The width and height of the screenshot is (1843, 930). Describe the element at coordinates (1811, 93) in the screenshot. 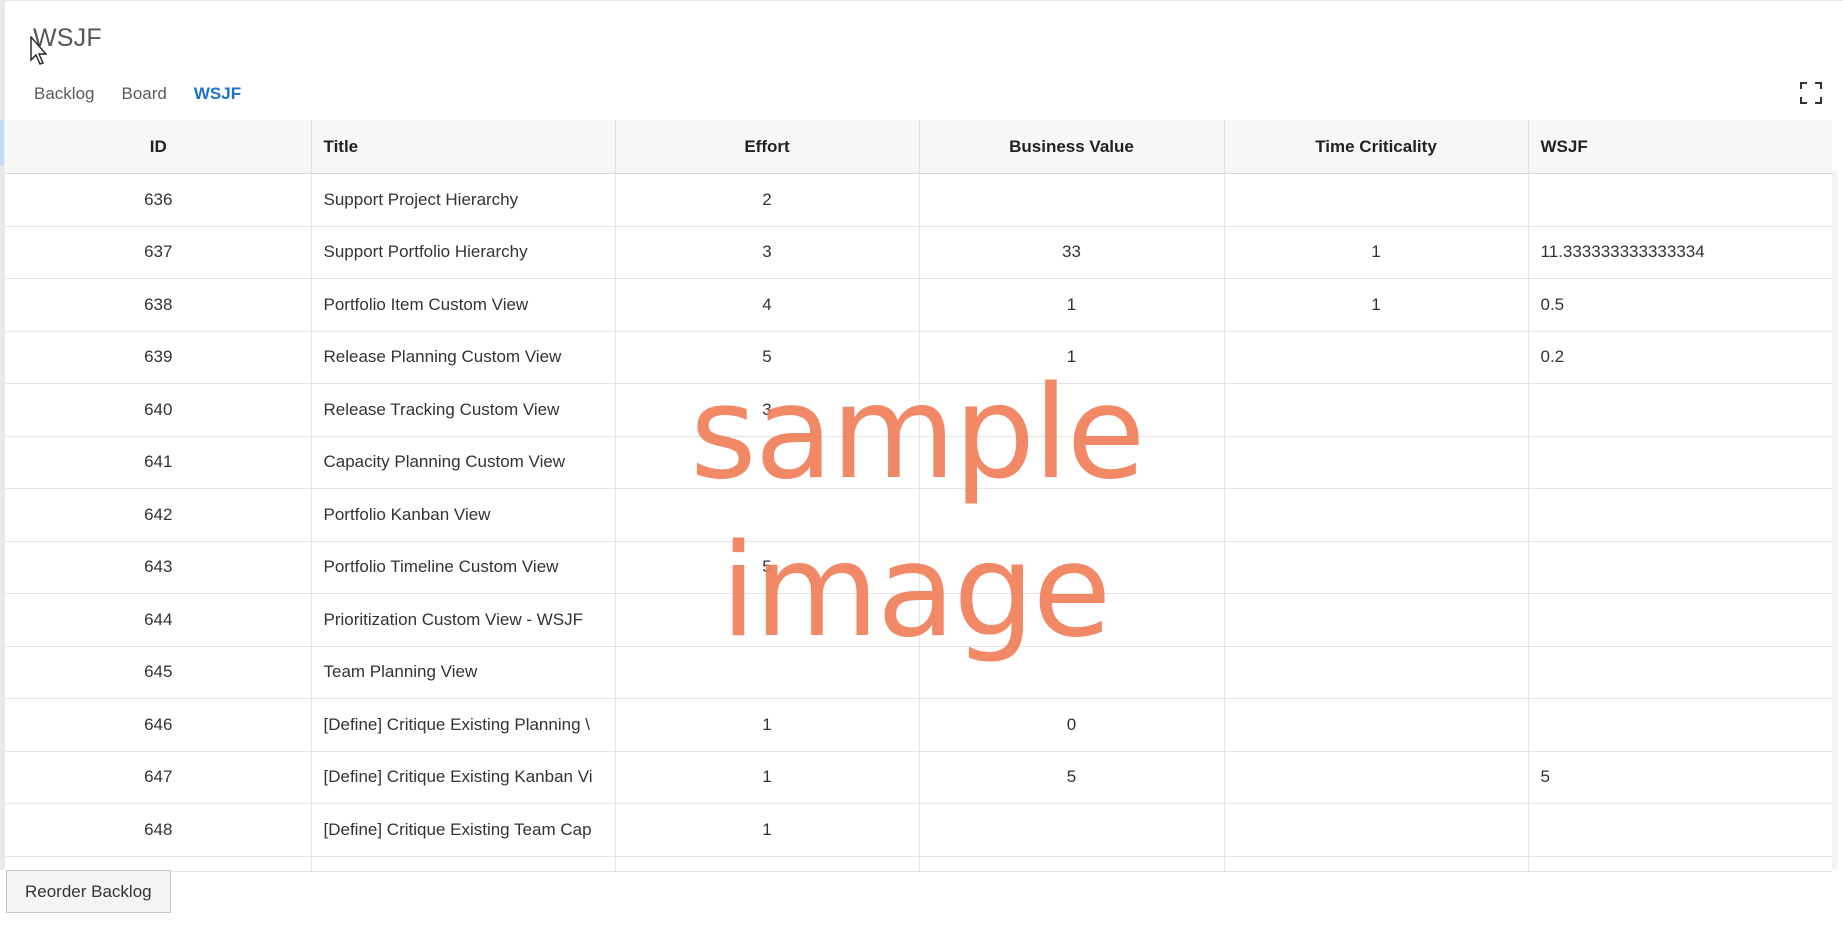

I see `expand-icon` at that location.